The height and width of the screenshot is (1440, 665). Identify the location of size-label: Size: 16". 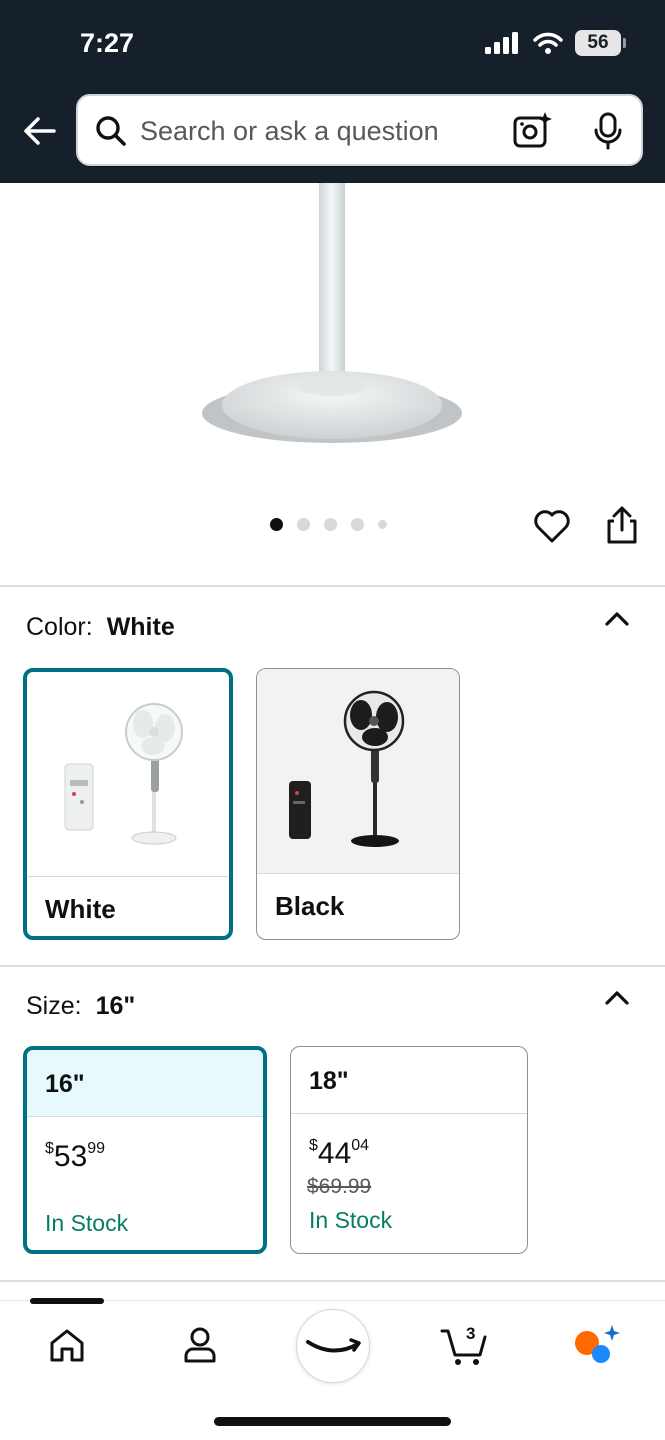
(80, 1006).